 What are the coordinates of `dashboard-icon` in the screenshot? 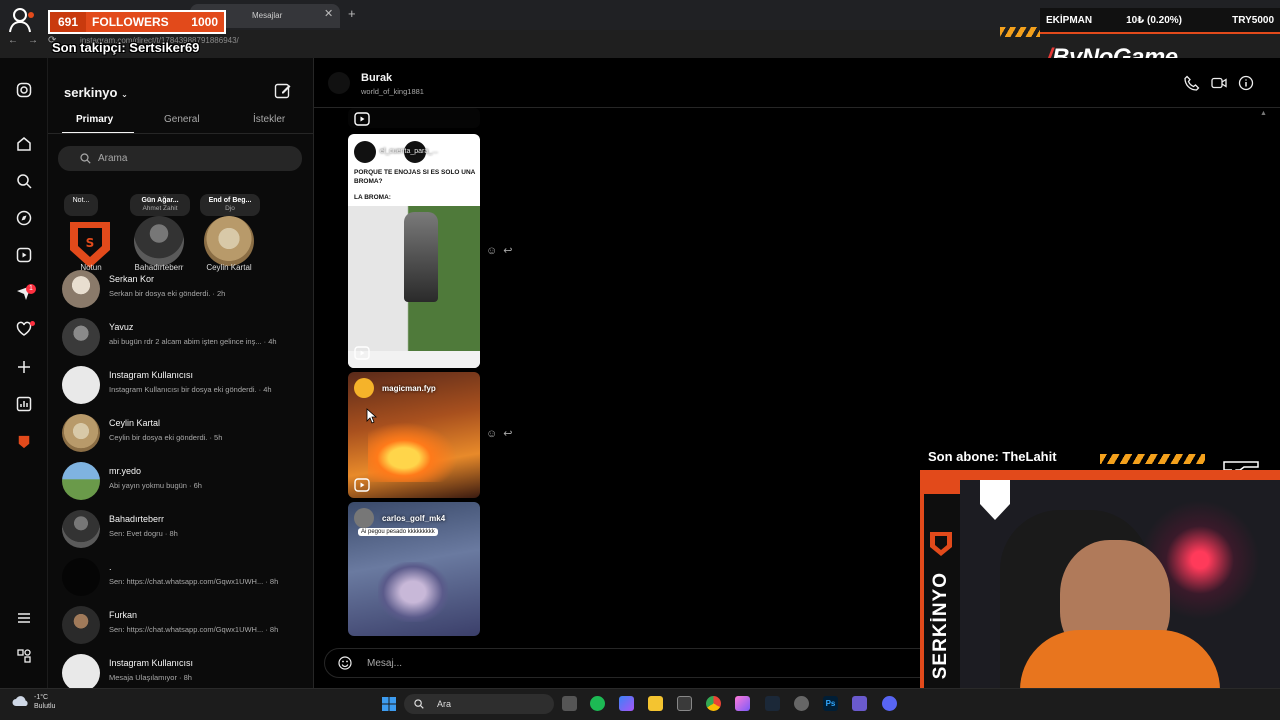 It's located at (24, 404).